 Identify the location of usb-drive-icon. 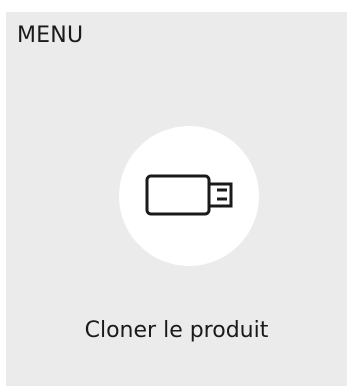
(189, 195).